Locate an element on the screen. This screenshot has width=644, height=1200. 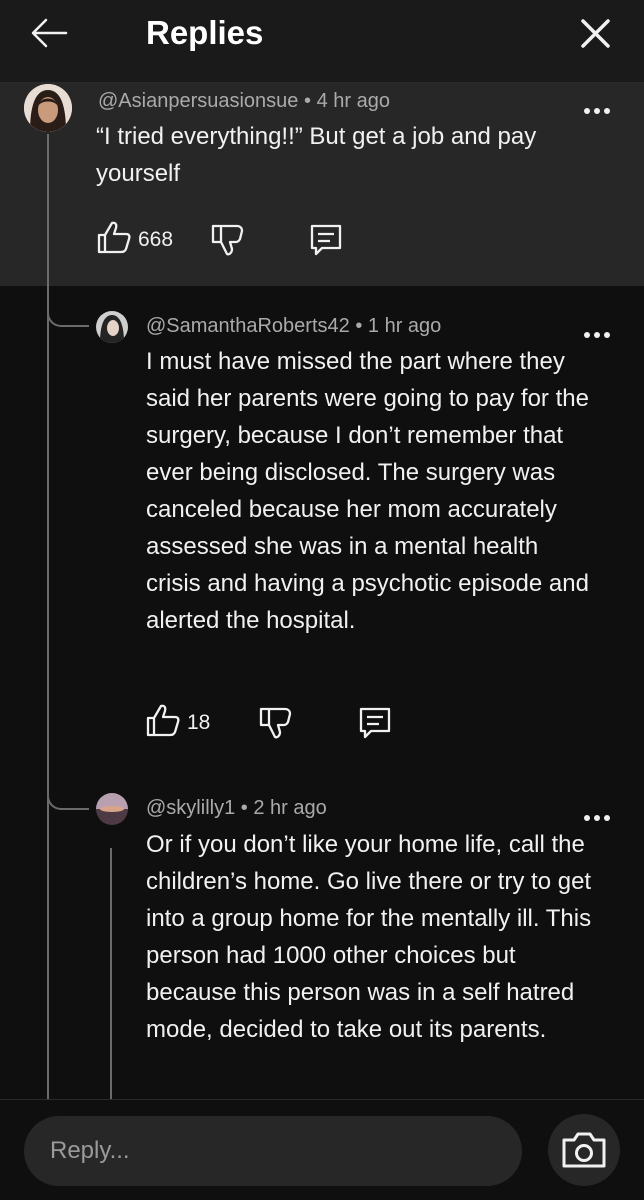
comment-handle: @skylilly1 is located at coordinates (190, 808).